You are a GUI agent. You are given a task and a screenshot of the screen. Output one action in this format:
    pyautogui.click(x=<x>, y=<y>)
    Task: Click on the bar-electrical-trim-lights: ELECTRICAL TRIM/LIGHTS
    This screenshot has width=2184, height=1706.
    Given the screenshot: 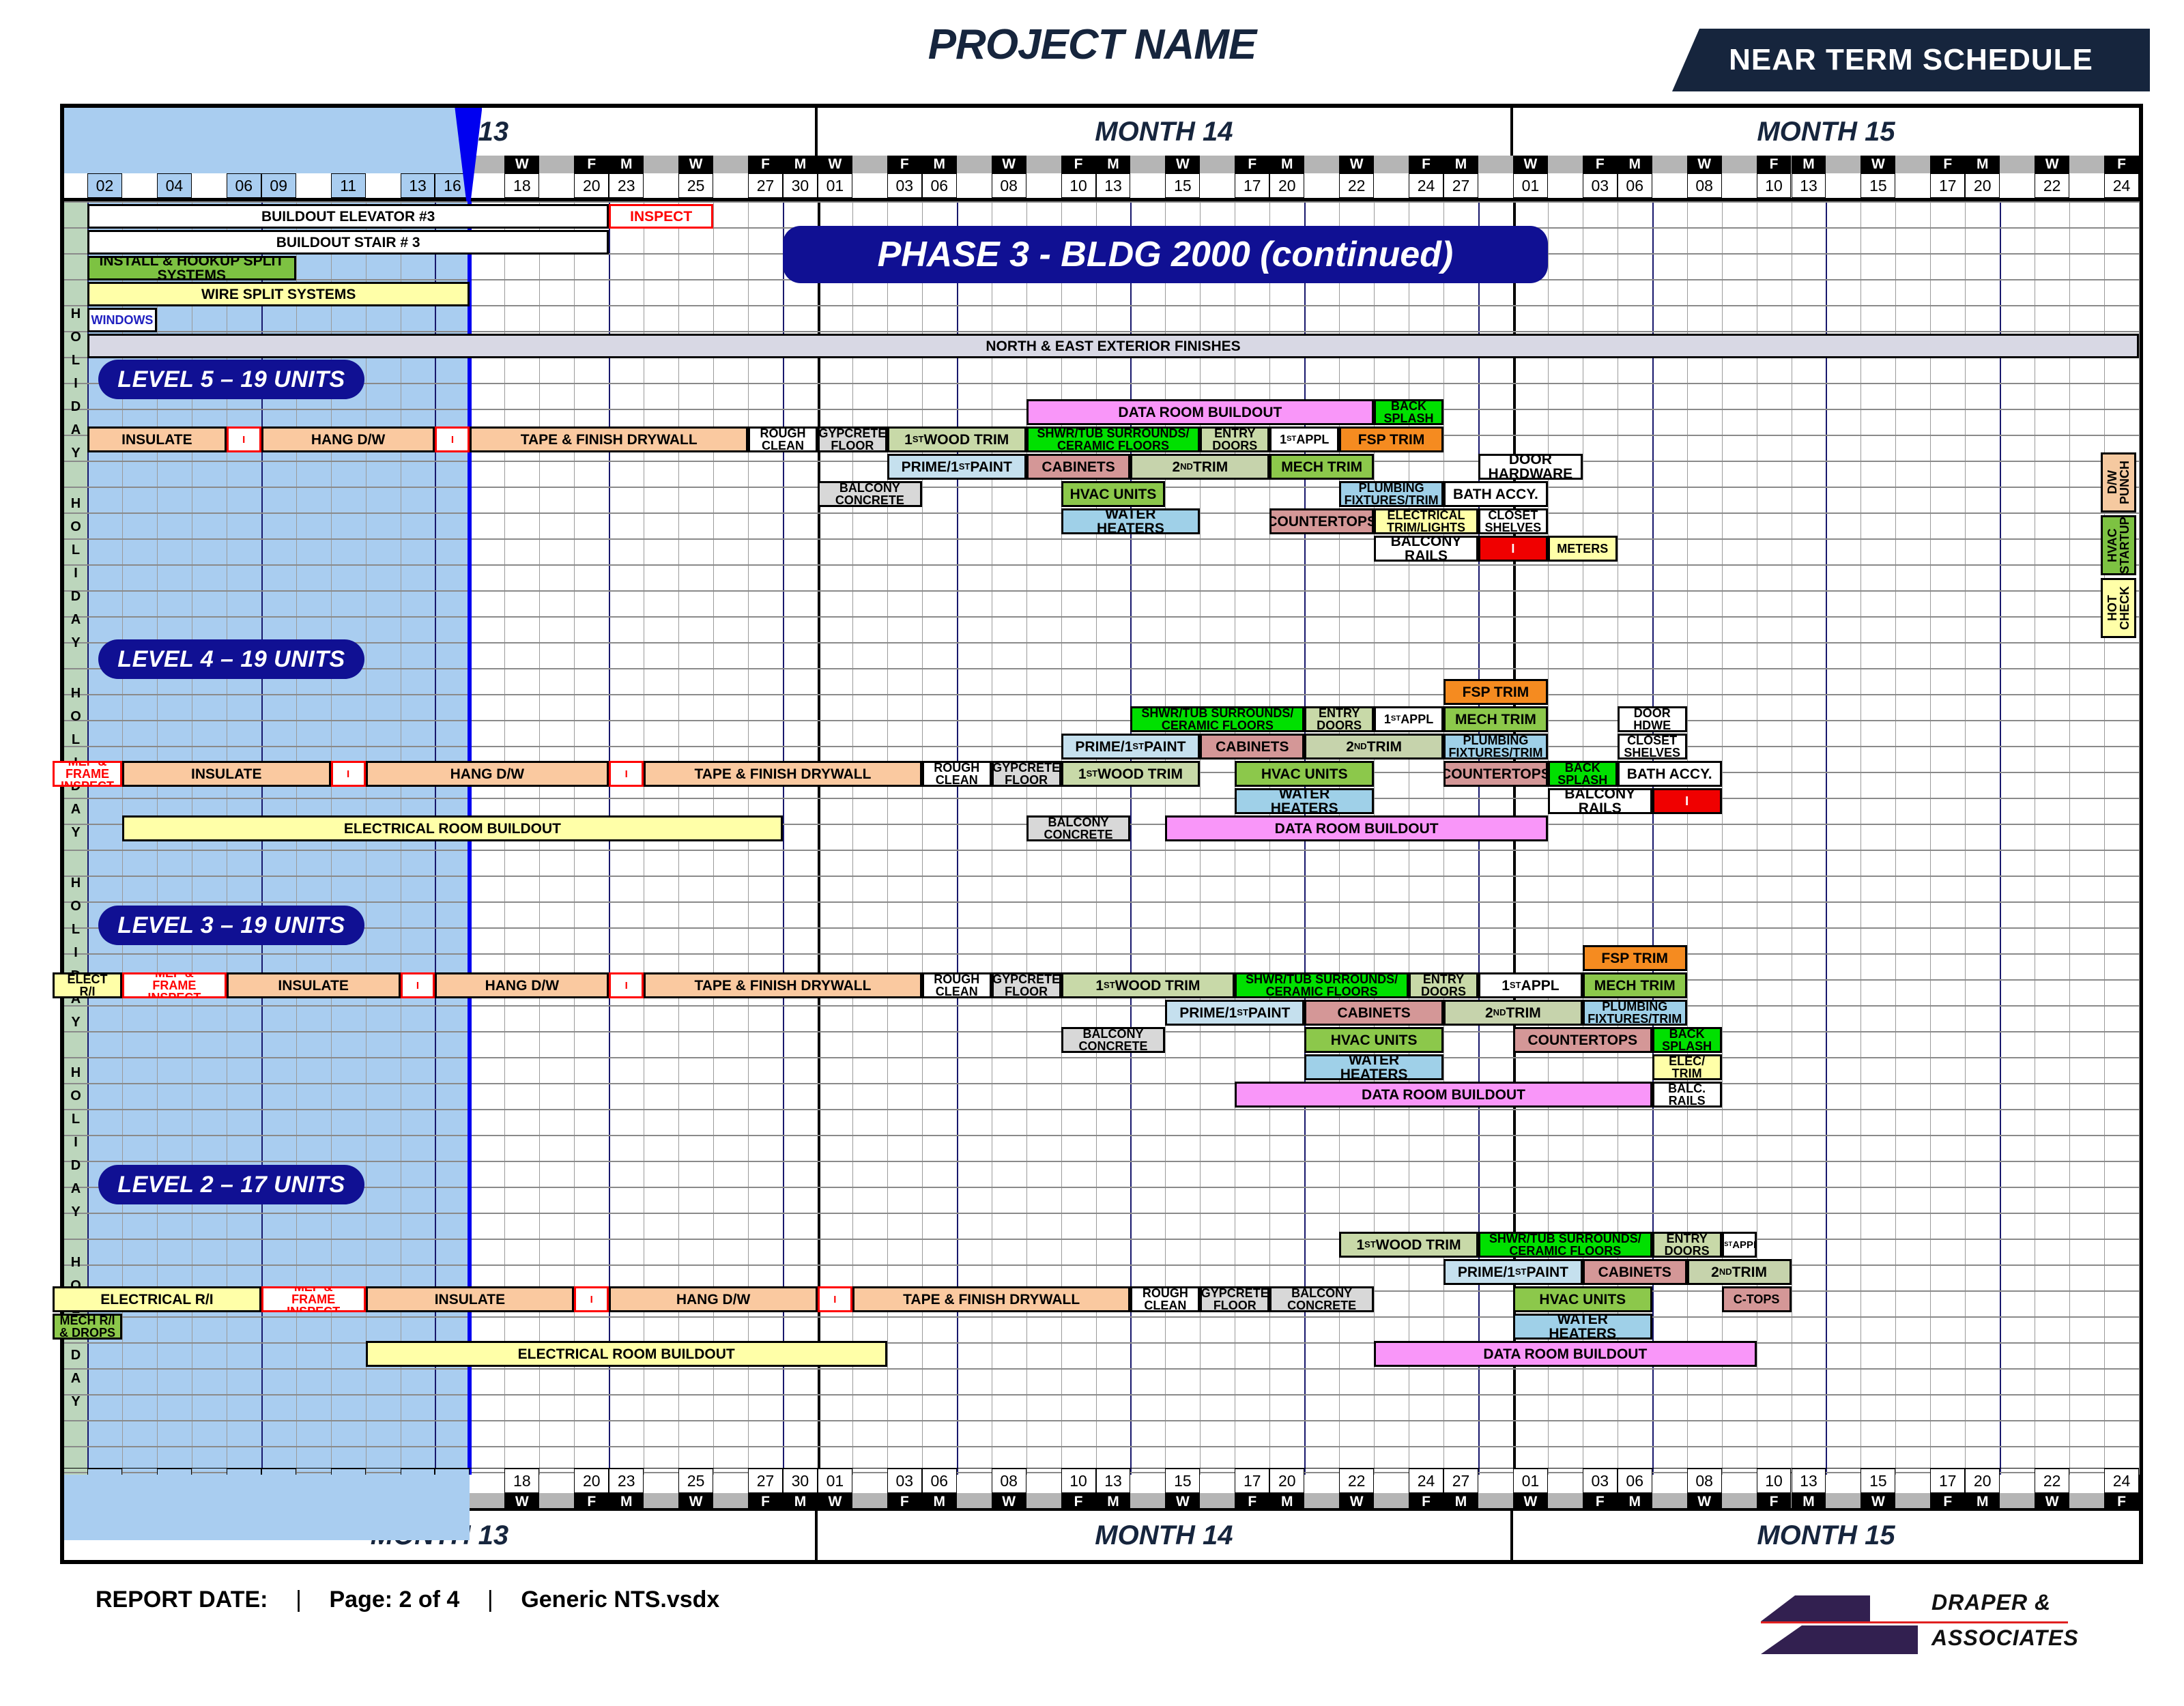 What is the action you would take?
    pyautogui.click(x=1426, y=521)
    